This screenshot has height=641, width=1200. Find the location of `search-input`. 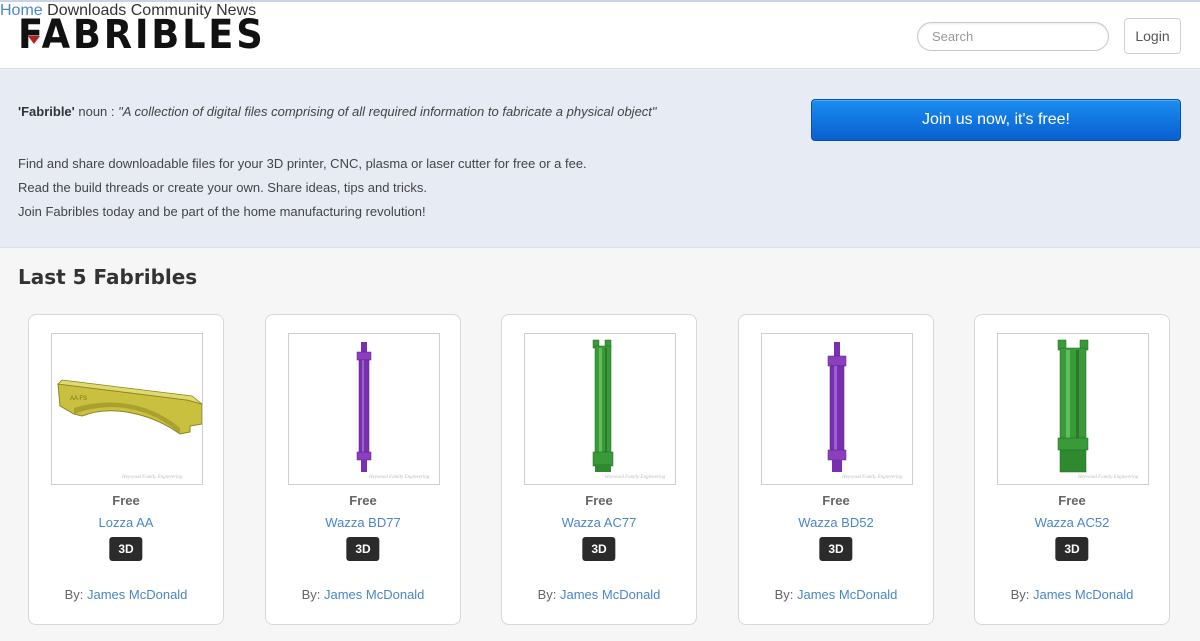

search-input is located at coordinates (1013, 36).